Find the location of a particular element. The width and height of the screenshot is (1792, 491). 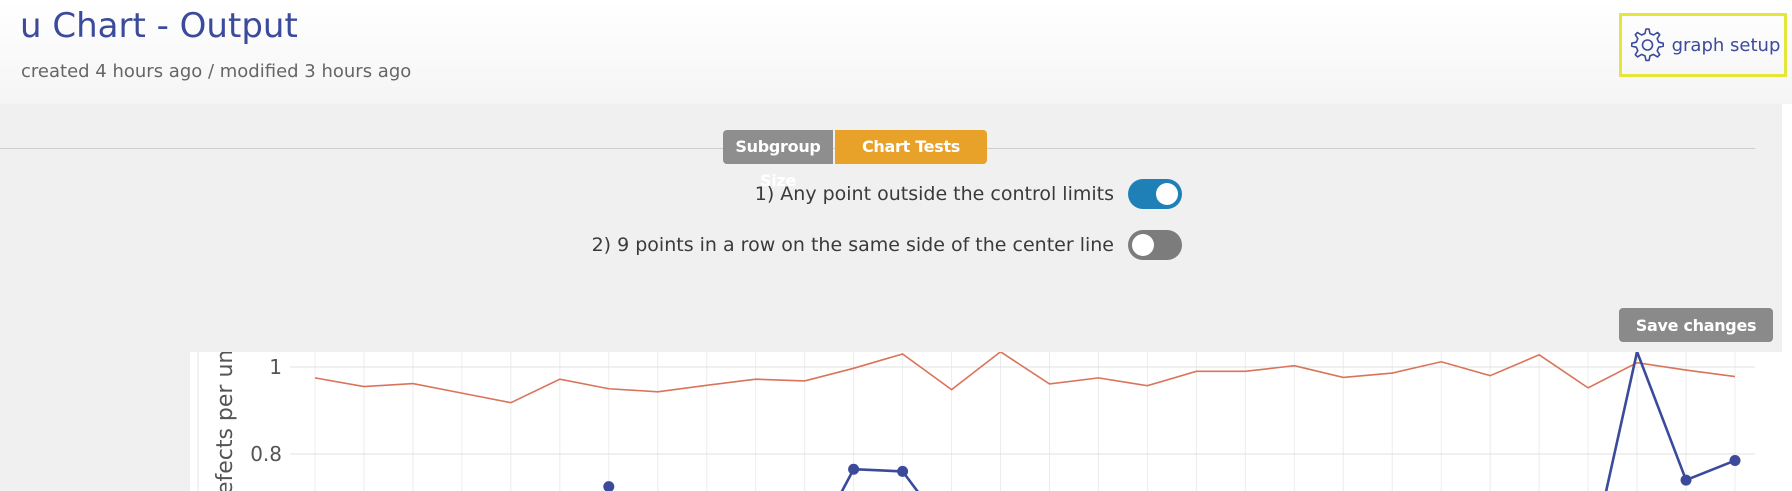

tab-chart-tests: Chart Tests is located at coordinates (911, 147).